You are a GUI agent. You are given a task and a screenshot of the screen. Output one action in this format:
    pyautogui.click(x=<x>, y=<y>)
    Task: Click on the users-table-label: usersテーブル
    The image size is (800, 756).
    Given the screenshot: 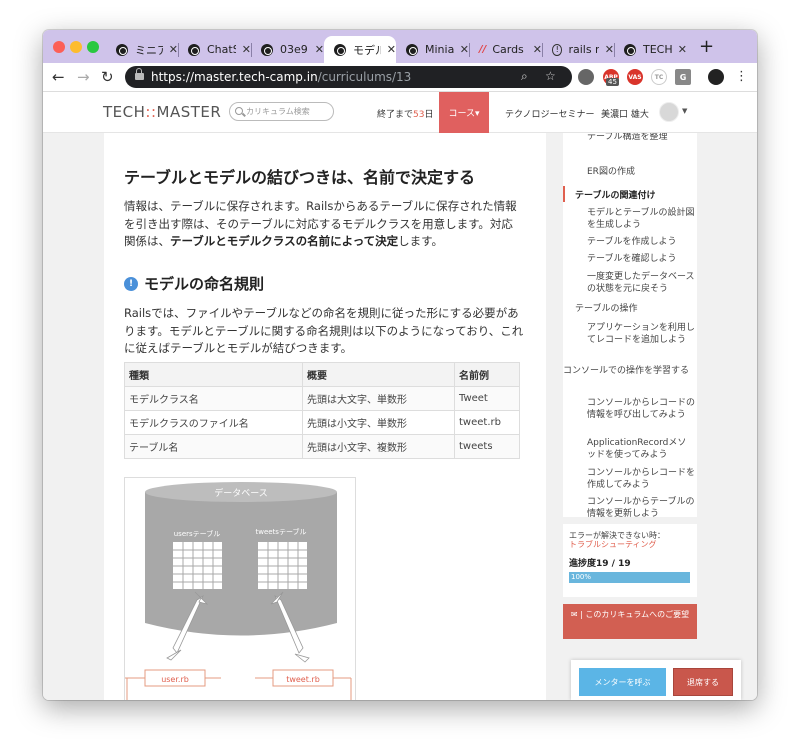 What is the action you would take?
    pyautogui.click(x=197, y=533)
    